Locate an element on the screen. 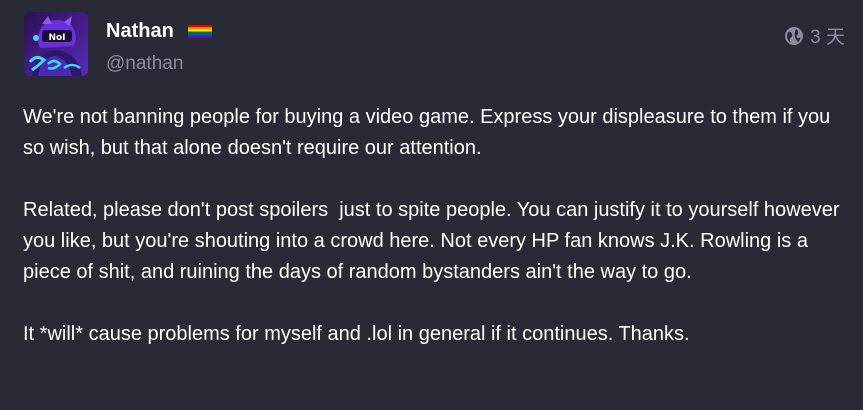  avatar: NoI is located at coordinates (56, 44).